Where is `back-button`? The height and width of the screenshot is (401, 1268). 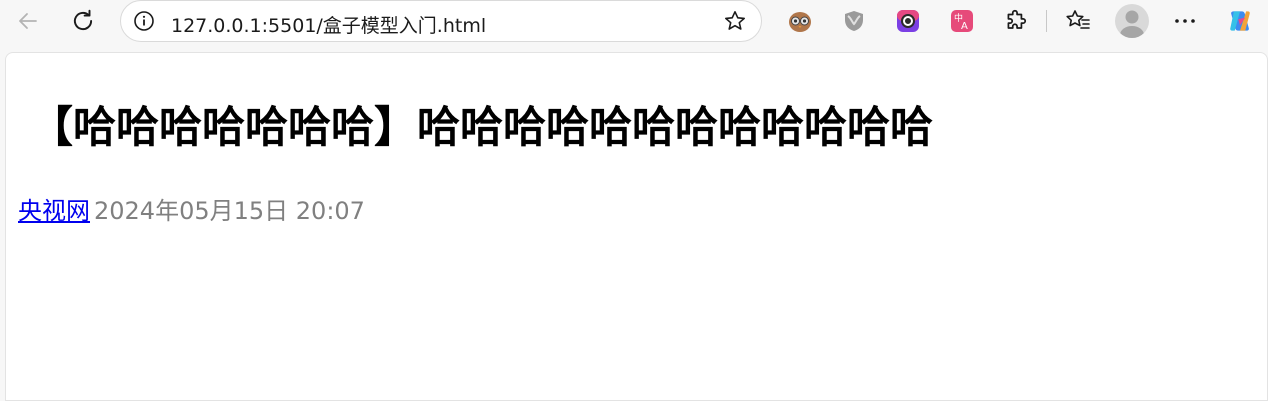 back-button is located at coordinates (28, 21).